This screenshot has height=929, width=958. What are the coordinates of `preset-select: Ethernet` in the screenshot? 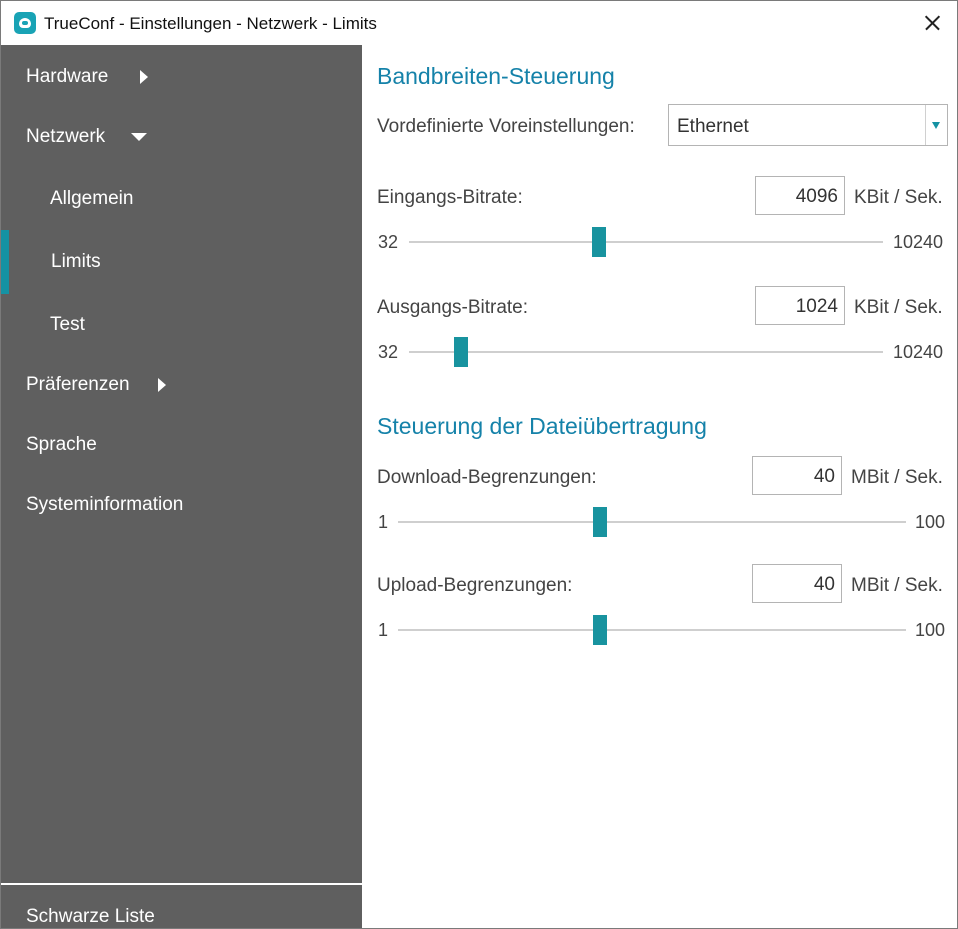 It's located at (808, 125).